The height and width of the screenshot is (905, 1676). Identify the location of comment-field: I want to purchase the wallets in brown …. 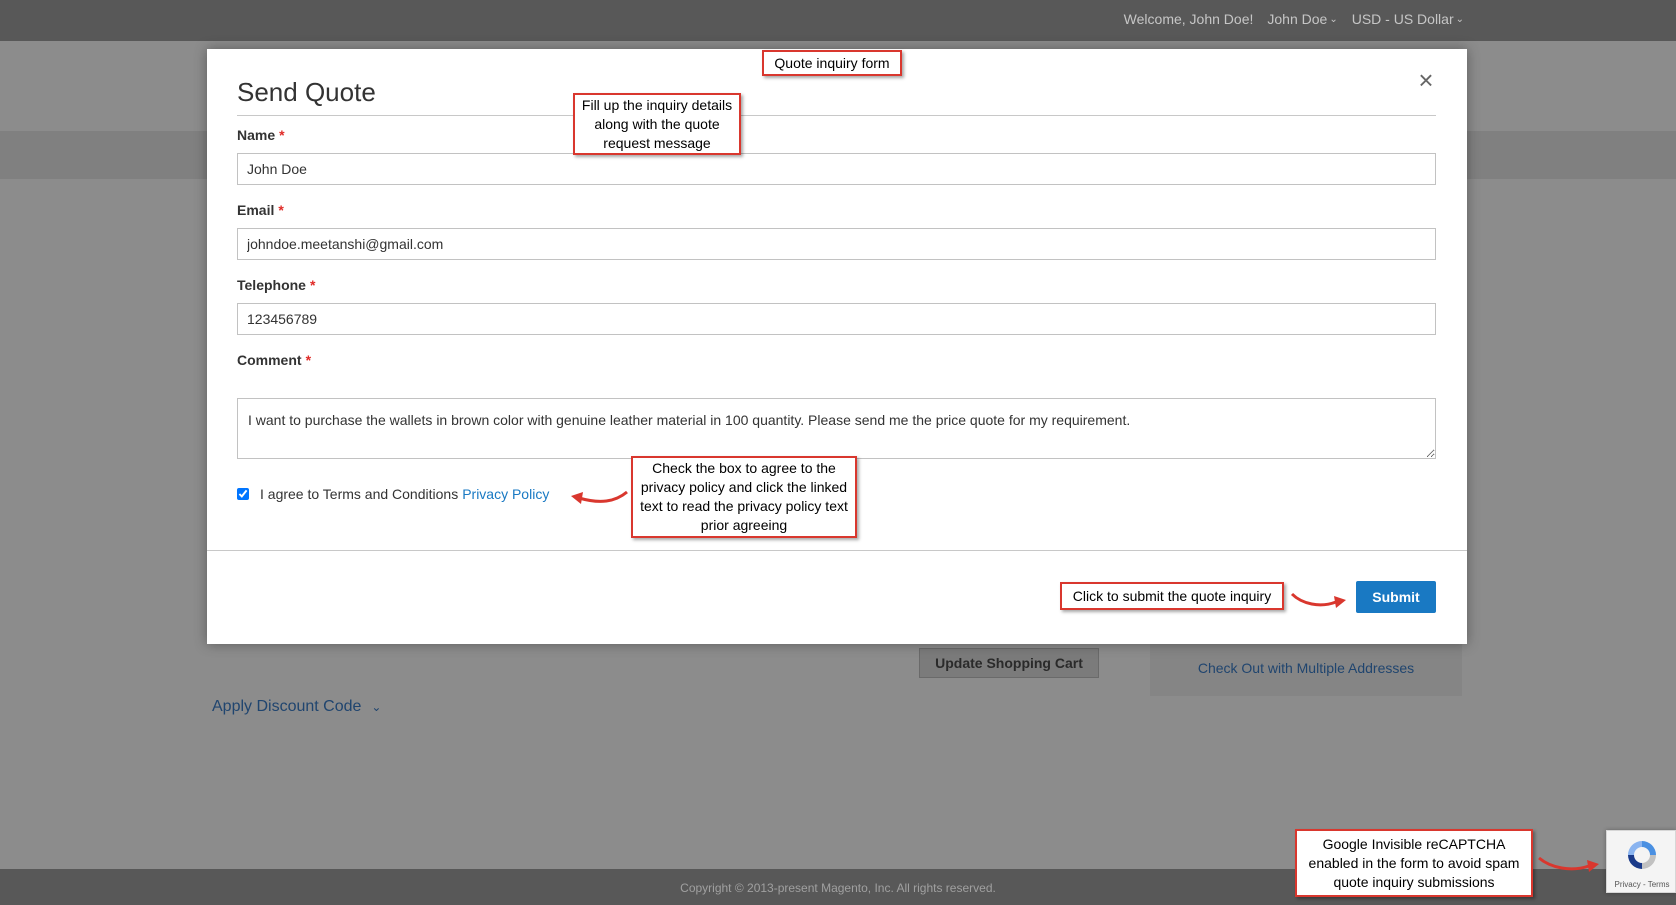
(836, 428).